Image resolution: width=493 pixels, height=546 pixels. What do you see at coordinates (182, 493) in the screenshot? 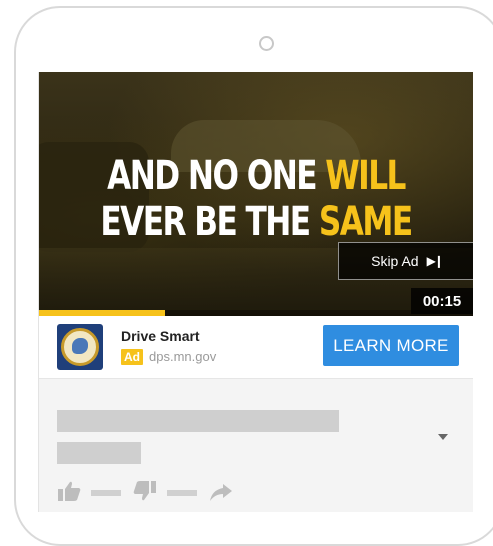
I see `dislike-count-placeholder` at bounding box center [182, 493].